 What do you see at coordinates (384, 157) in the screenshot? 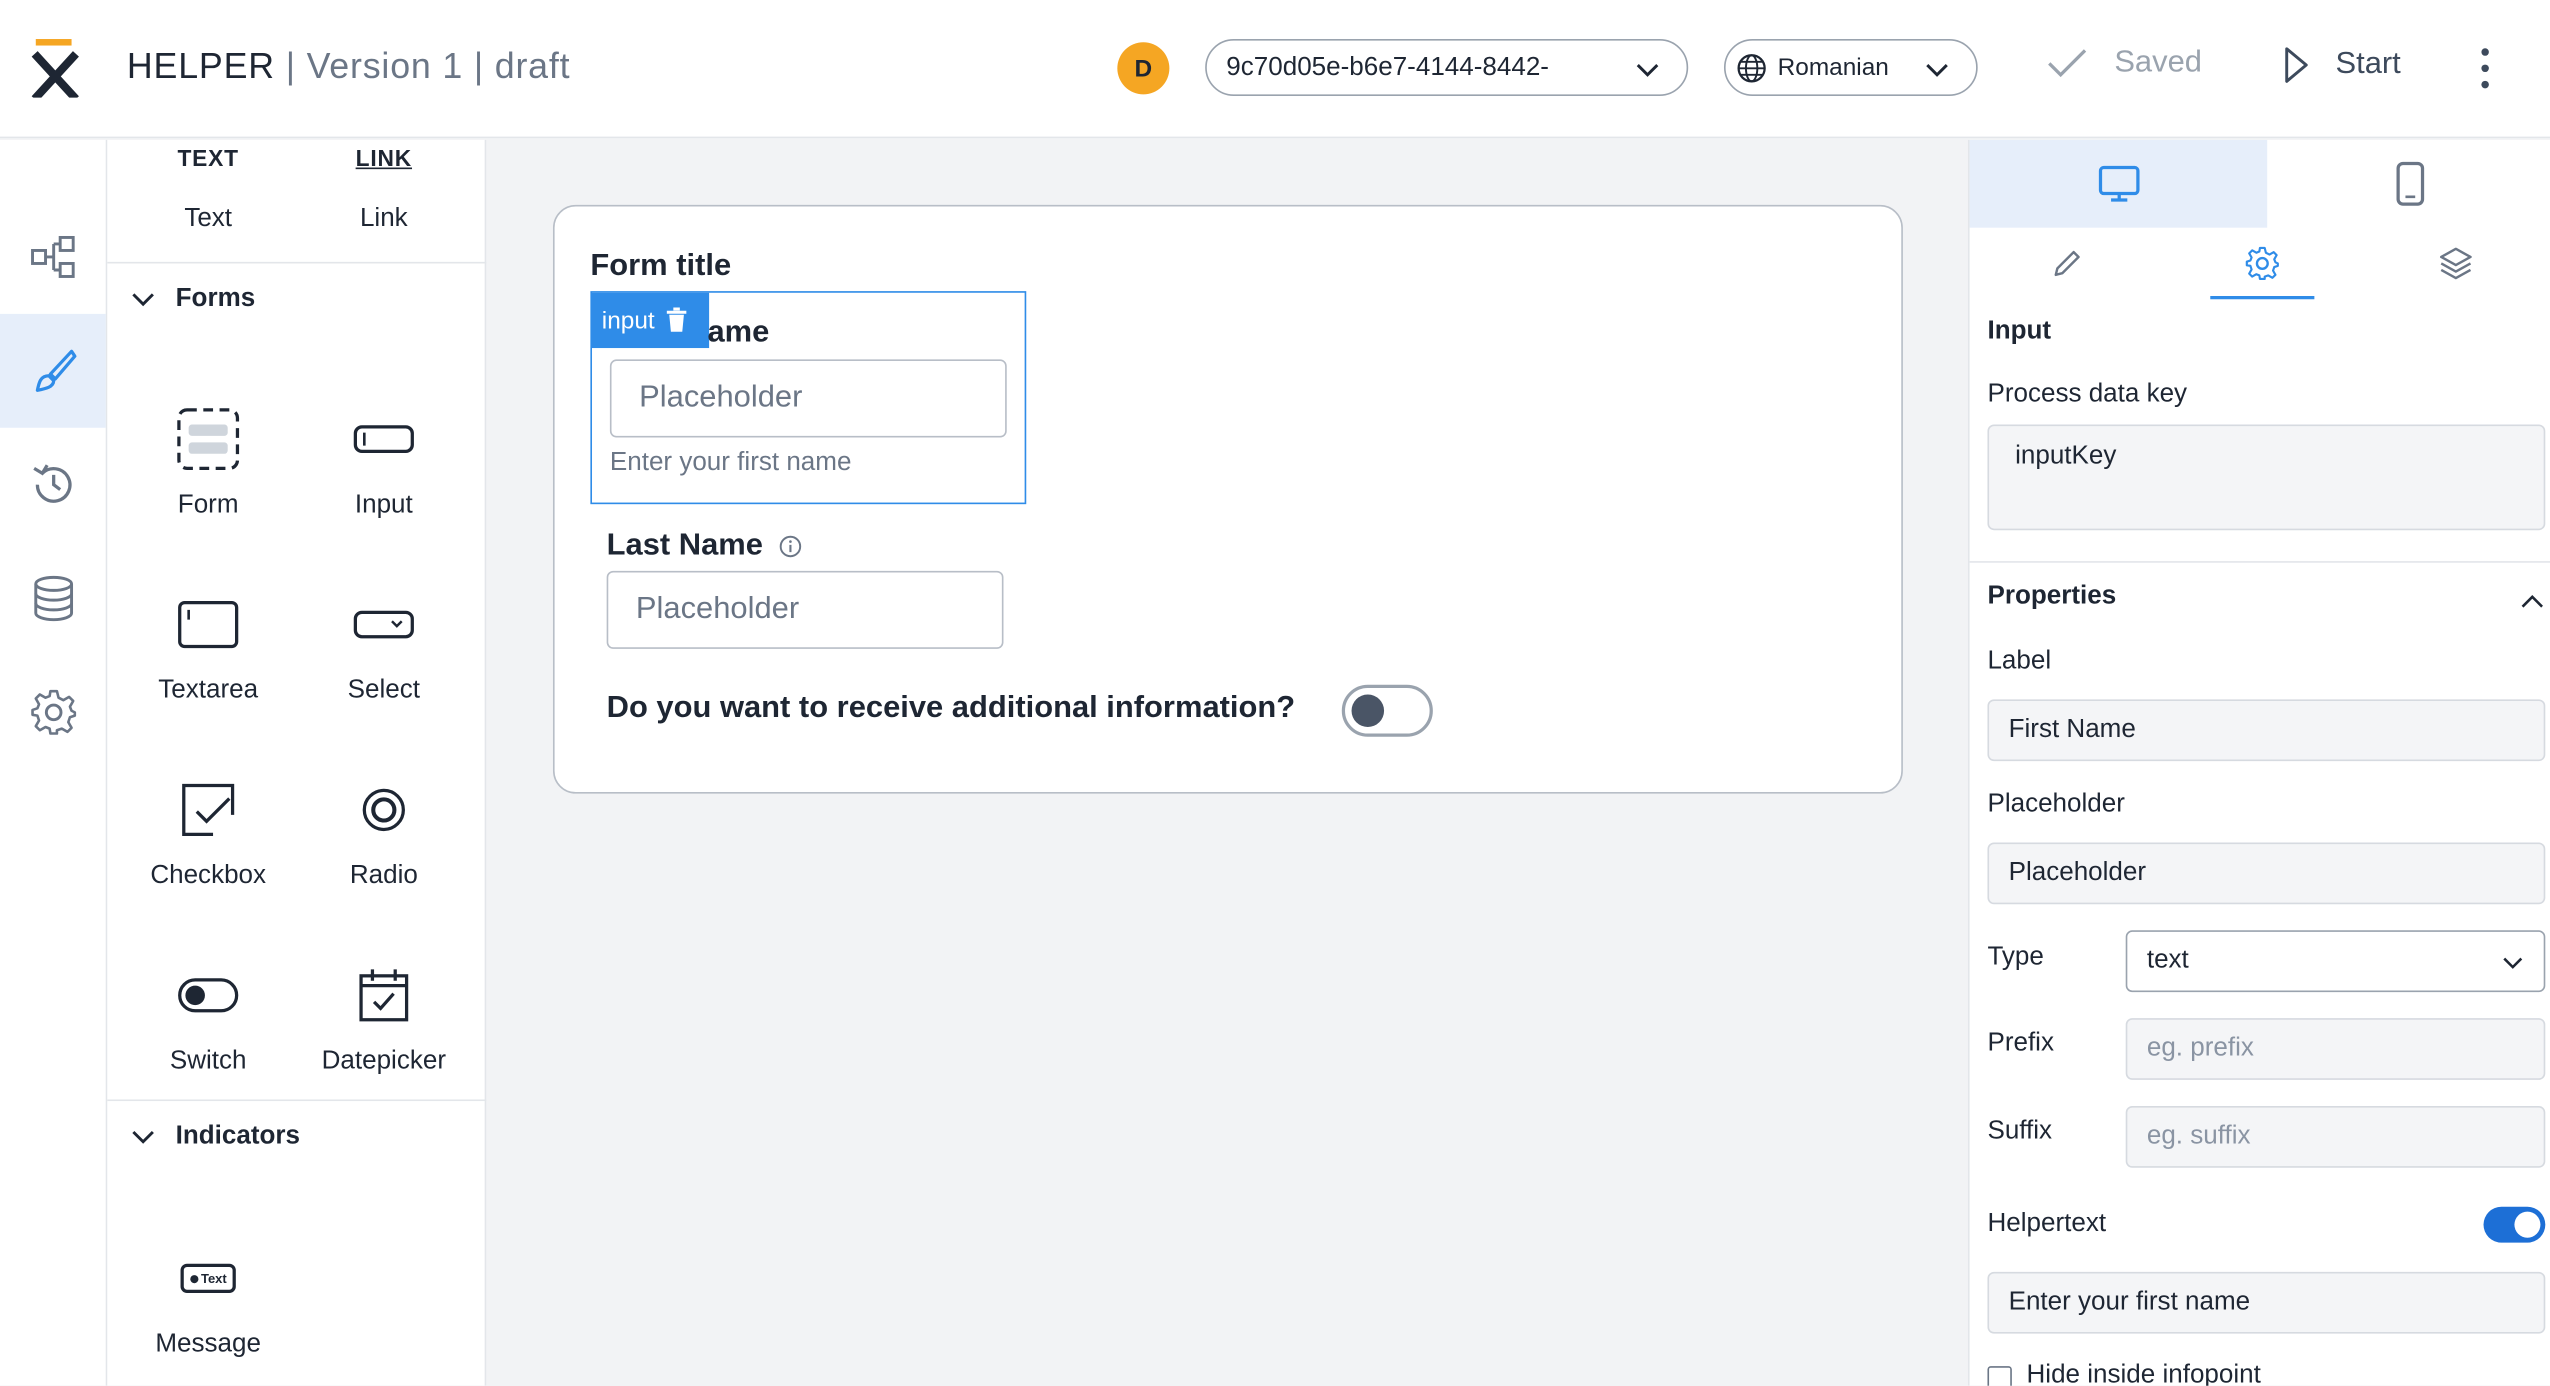
I see `link-mini-icon: LINK` at bounding box center [384, 157].